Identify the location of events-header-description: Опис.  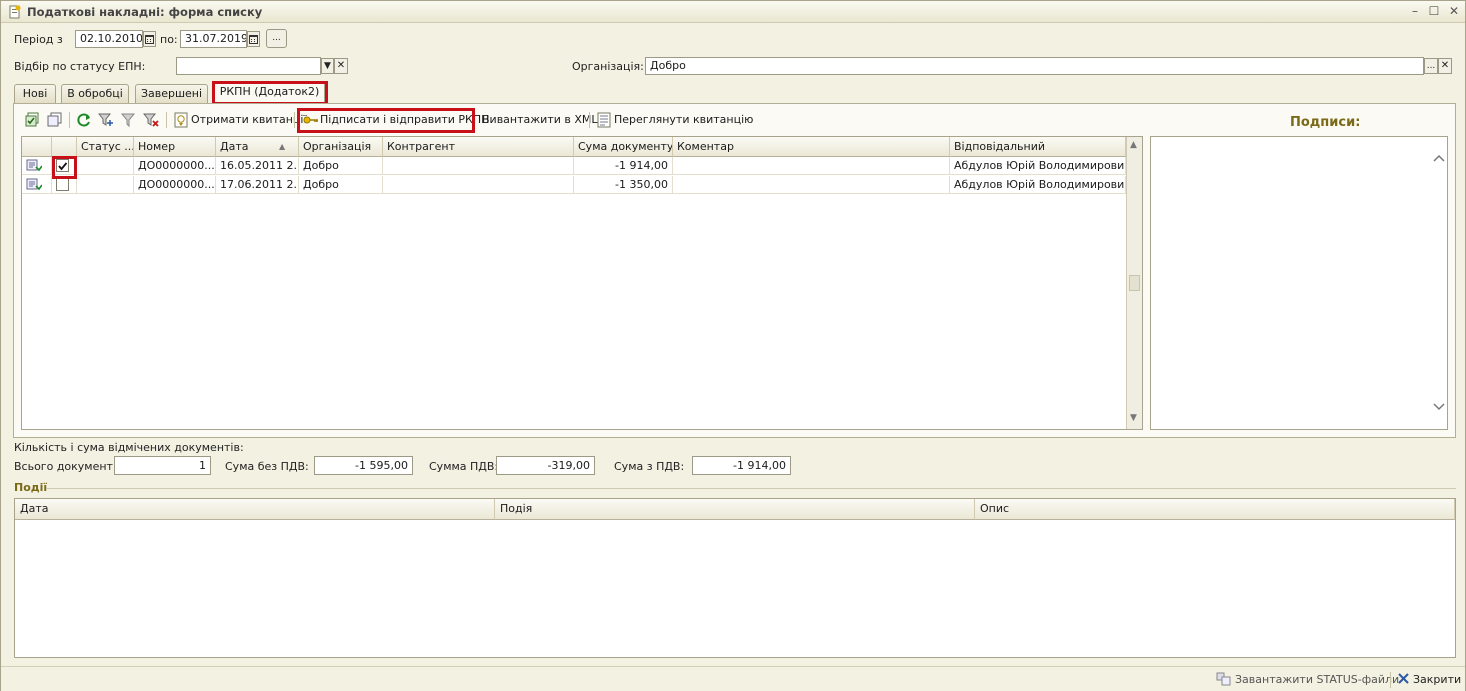
(1215, 509).